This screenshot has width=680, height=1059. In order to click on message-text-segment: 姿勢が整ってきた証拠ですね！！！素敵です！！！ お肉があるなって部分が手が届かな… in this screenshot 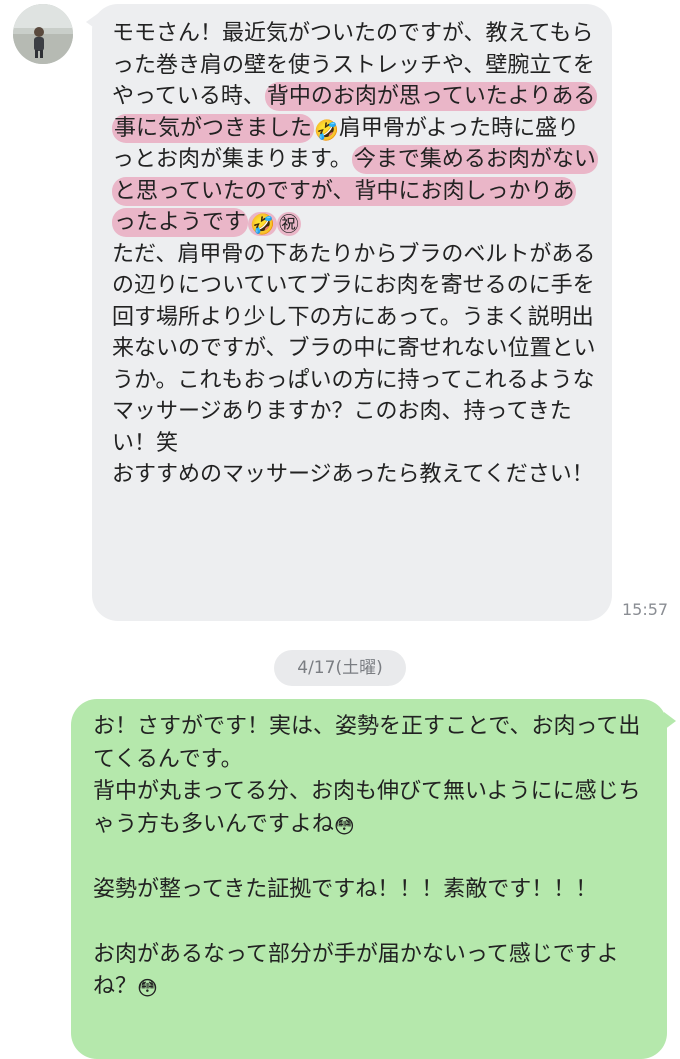, I will do `click(356, 938)`.